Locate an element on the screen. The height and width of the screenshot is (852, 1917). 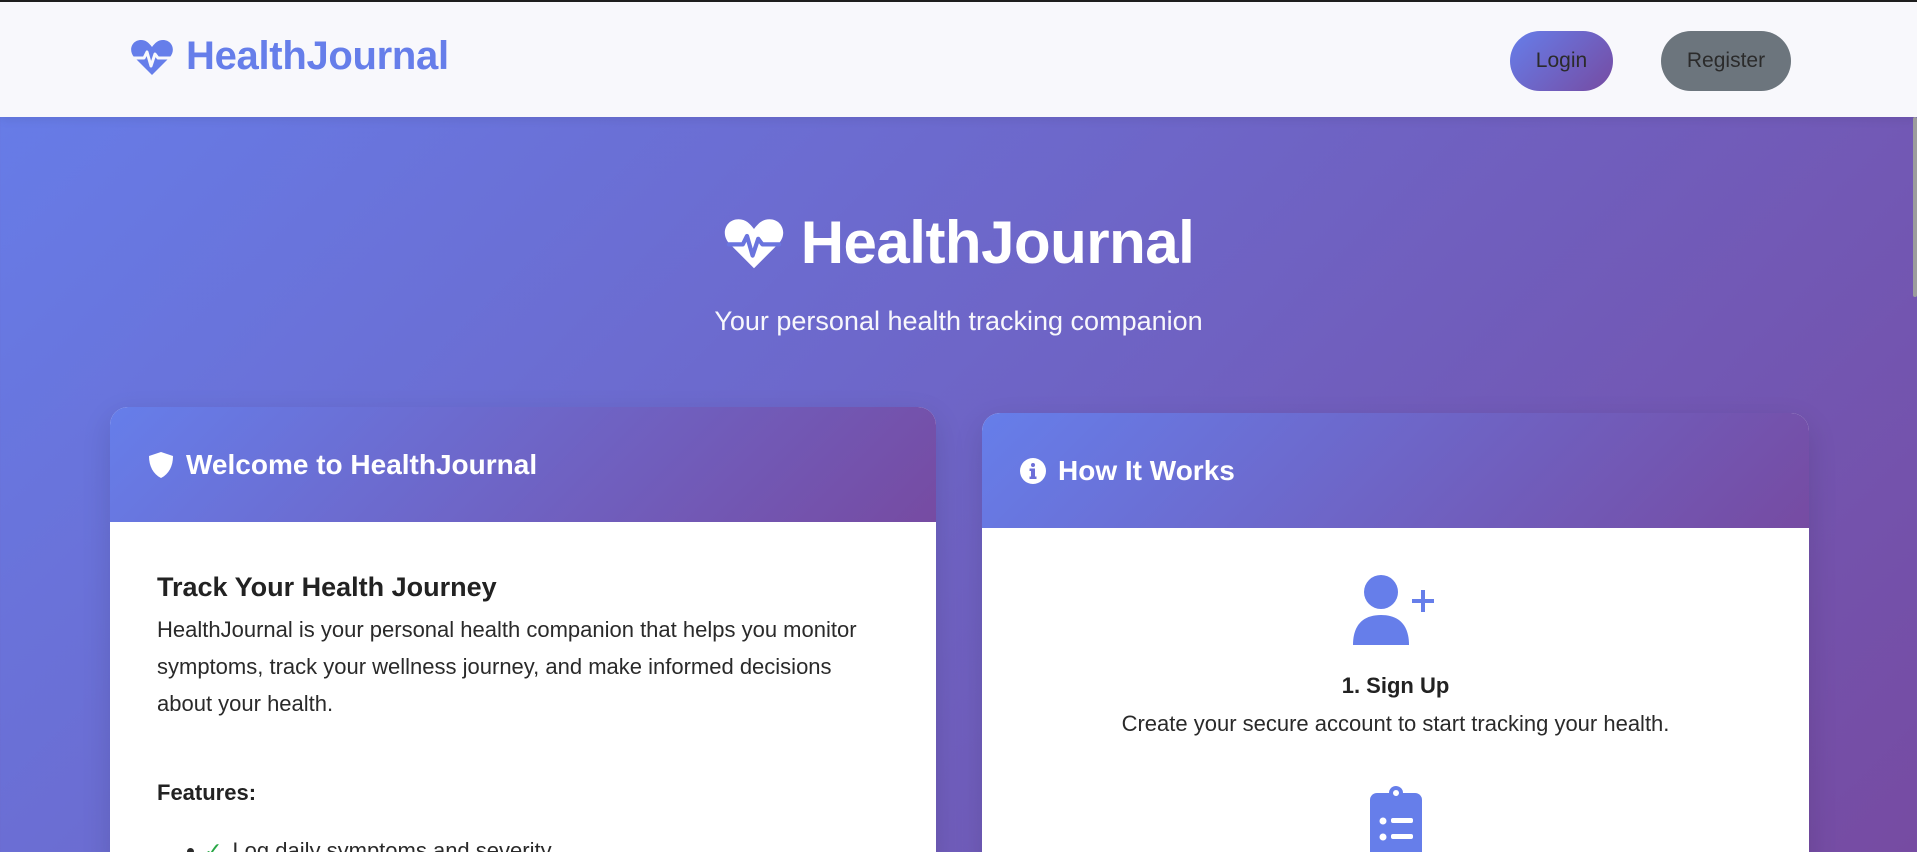
scrollbar-thumb is located at coordinates (1915, 207).